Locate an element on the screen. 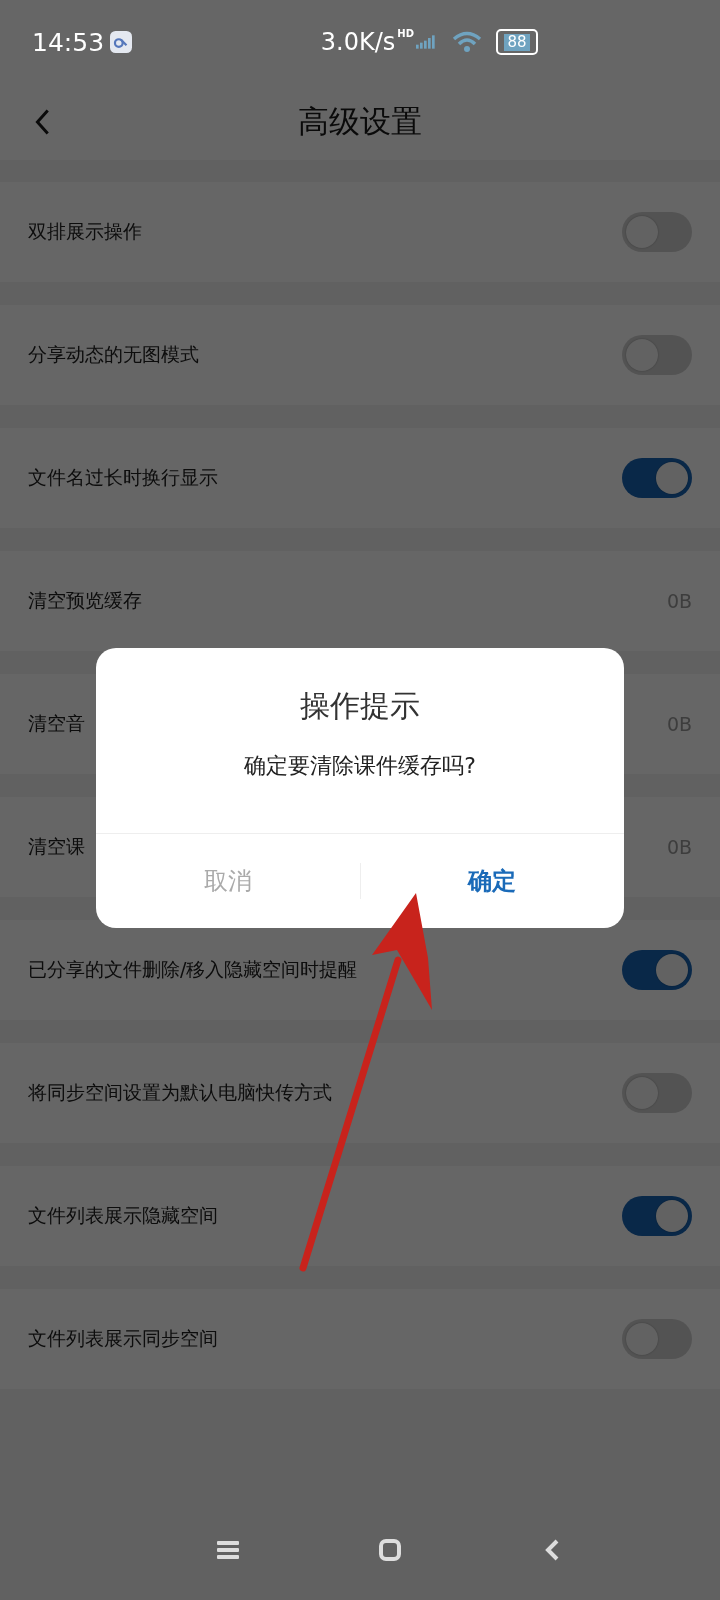 The image size is (720, 1600). menu-icon is located at coordinates (228, 1550).